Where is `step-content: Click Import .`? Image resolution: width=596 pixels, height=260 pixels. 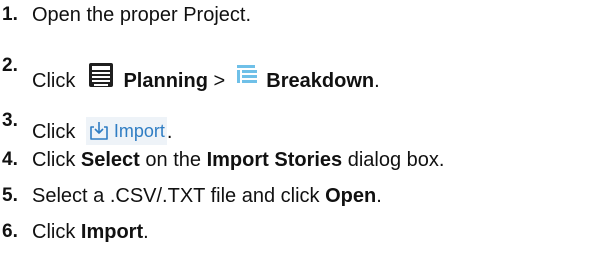
step-content: Click Import . is located at coordinates (102, 131).